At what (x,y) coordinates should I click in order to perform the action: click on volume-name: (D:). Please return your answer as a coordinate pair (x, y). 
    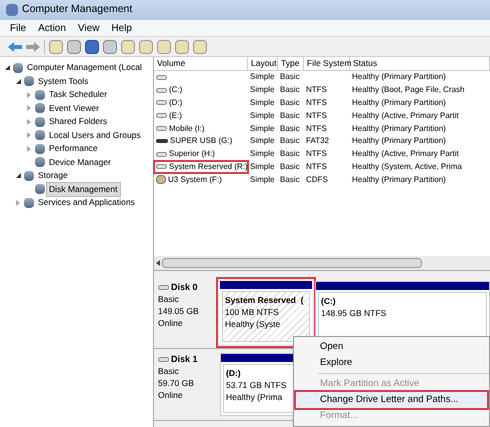
    Looking at the image, I should click on (175, 102).